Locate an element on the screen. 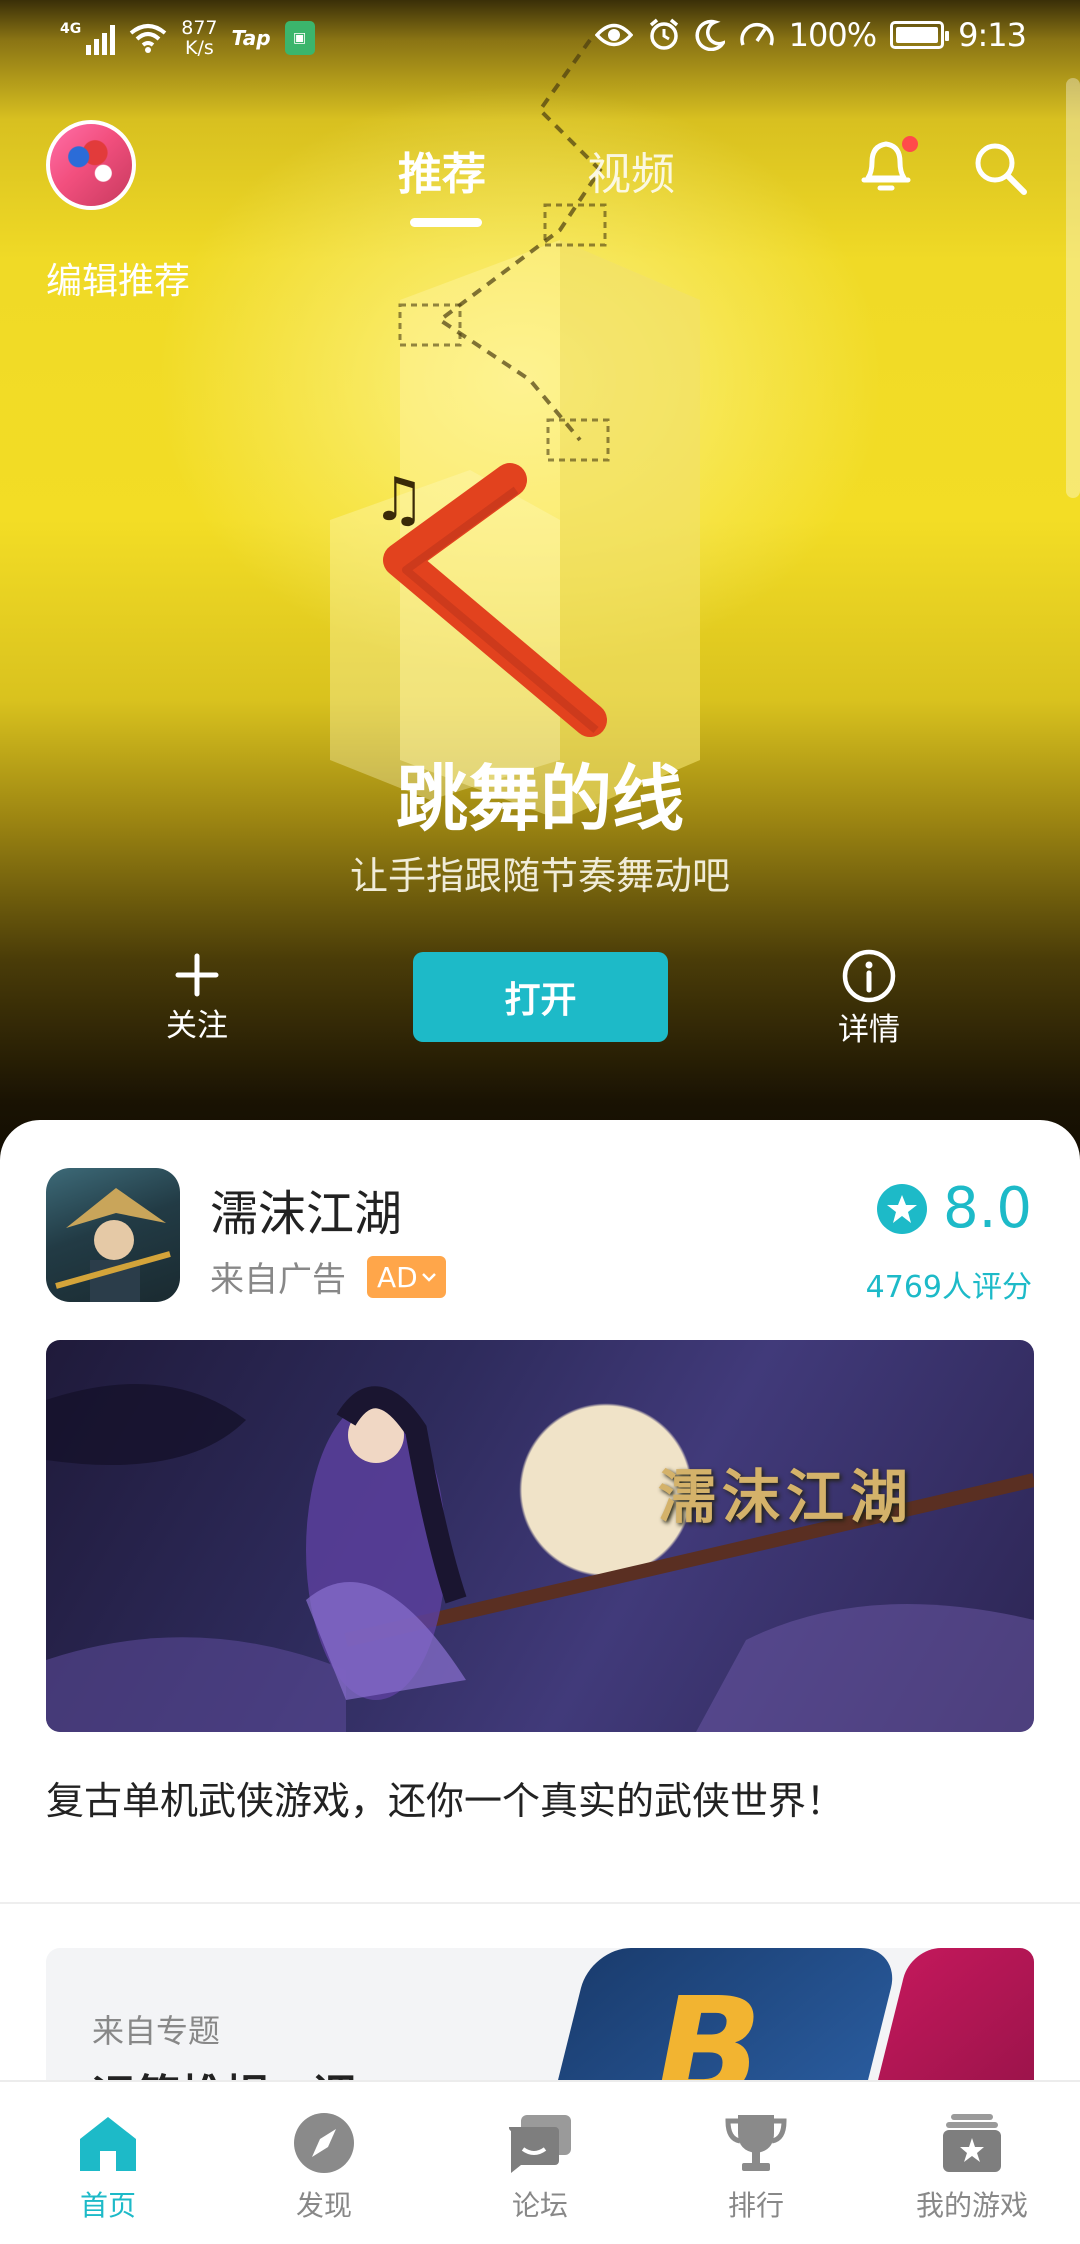  topic-source-label: 来自专题 is located at coordinates (156, 2031).